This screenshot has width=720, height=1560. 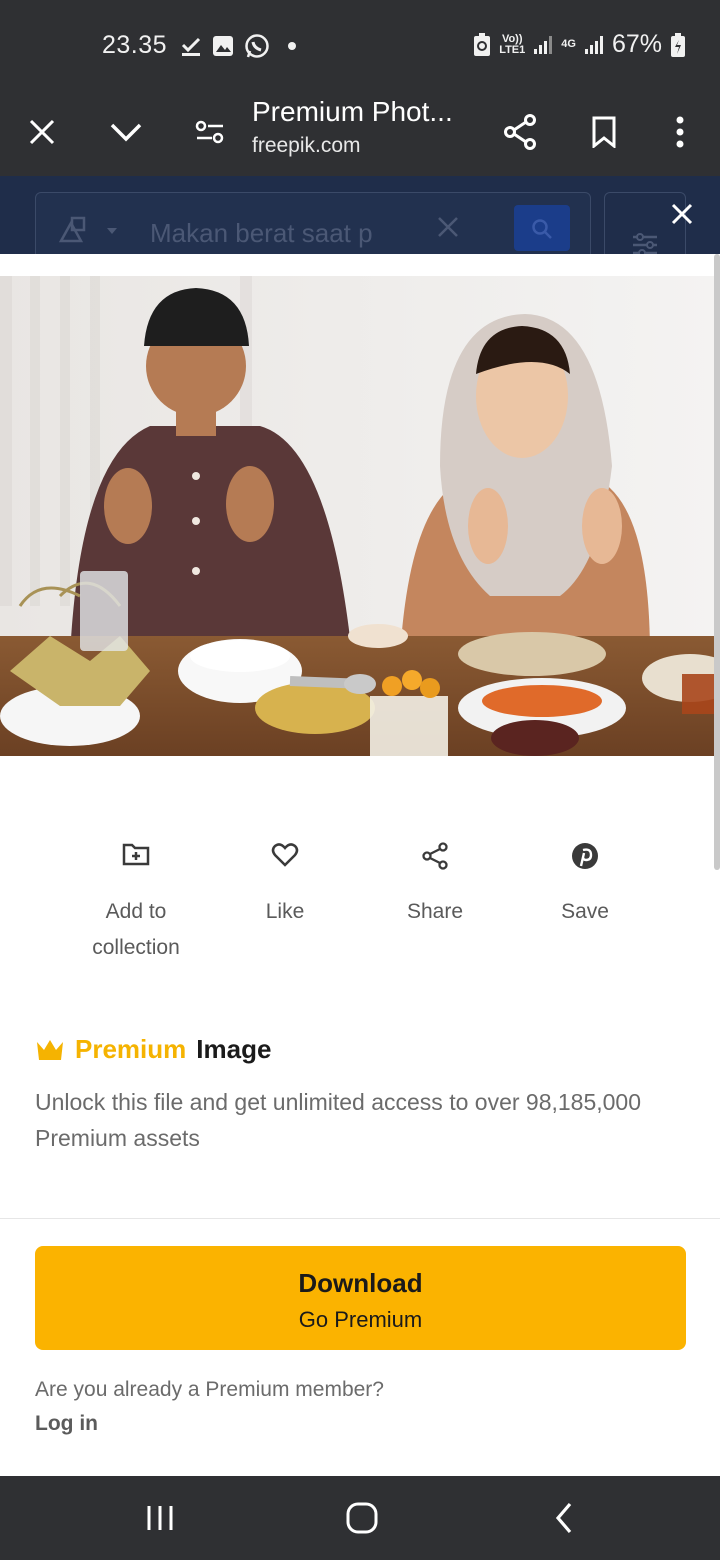 I want to click on back-button, so click(x=564, y=1518).